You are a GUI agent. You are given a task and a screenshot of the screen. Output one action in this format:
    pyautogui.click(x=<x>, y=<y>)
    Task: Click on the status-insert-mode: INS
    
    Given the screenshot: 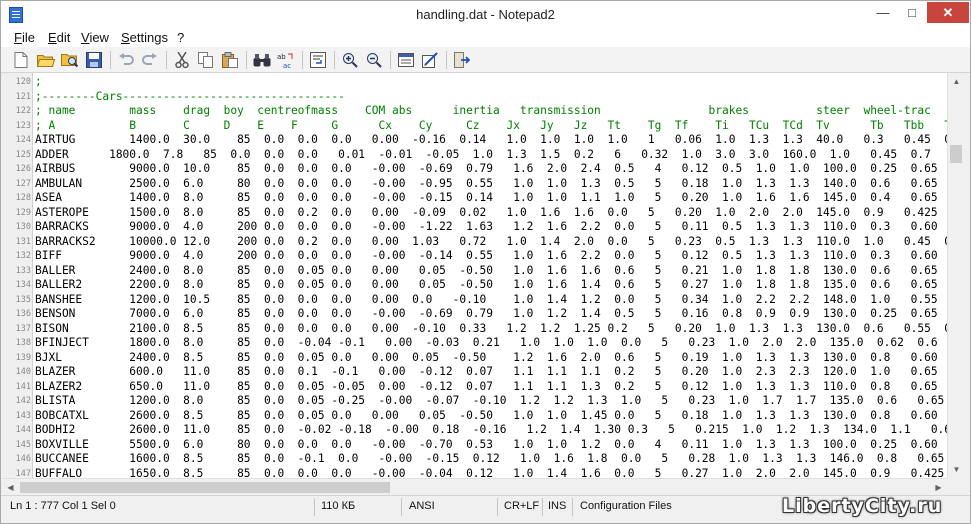 What is the action you would take?
    pyautogui.click(x=557, y=506)
    